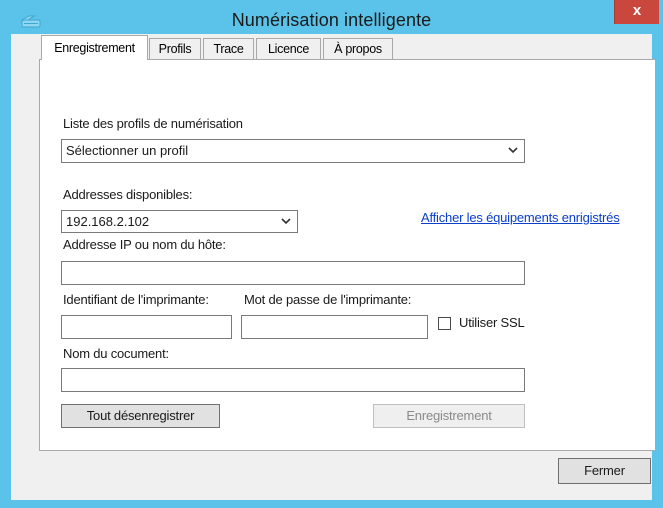 The width and height of the screenshot is (663, 508). I want to click on addresses-selected-value: 192.168.2.102, so click(108, 221).